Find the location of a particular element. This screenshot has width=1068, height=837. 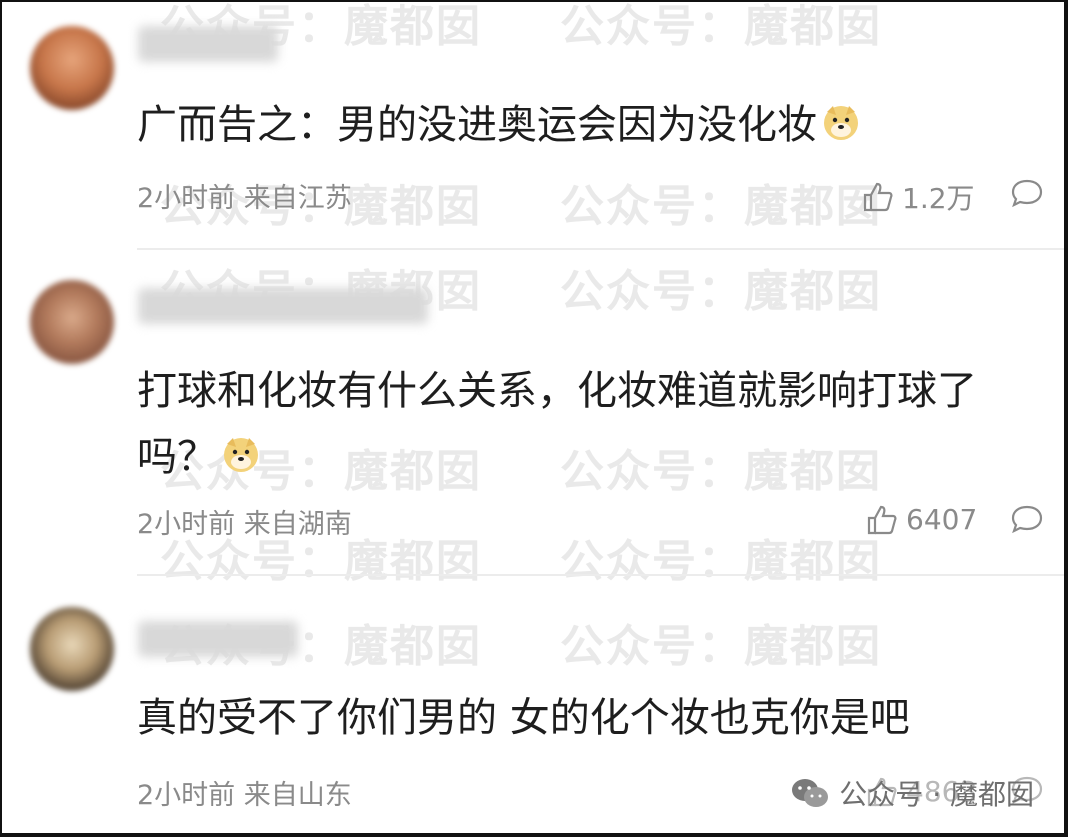

comment-meta: 2小时前 来自江苏 is located at coordinates (244, 195).